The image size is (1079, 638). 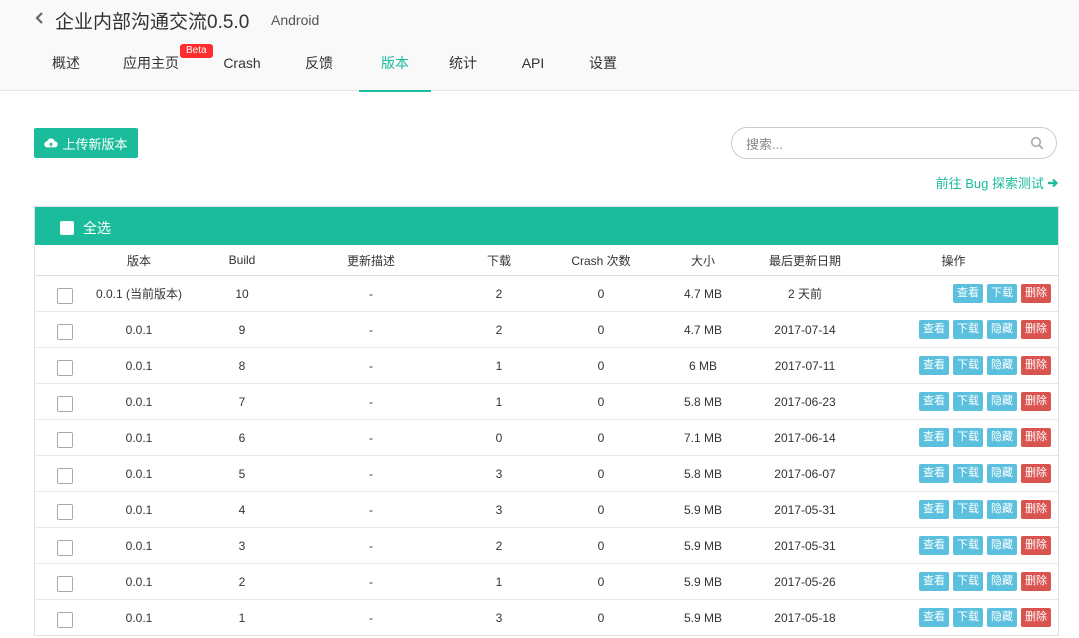 I want to click on search-icon, so click(x=1037, y=143).